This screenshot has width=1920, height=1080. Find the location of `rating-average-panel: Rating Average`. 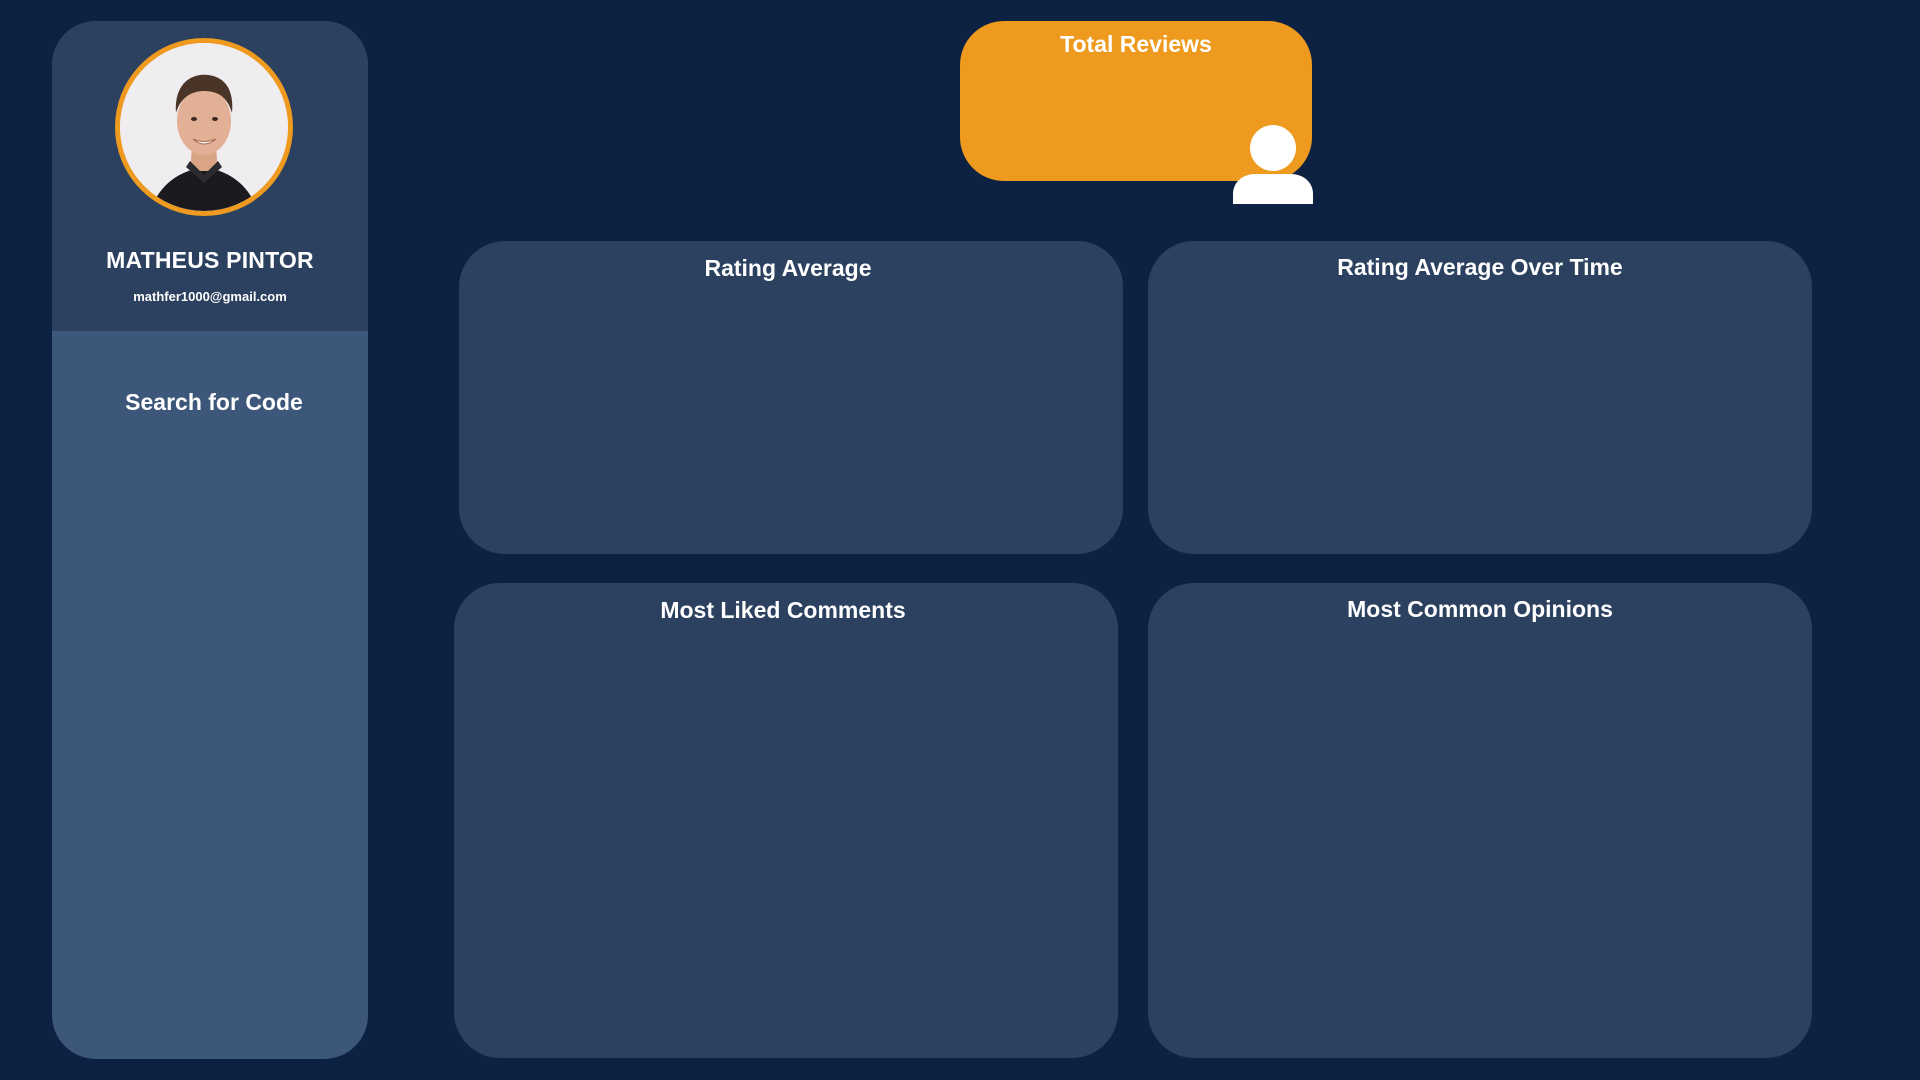

rating-average-panel: Rating Average is located at coordinates (791, 397).